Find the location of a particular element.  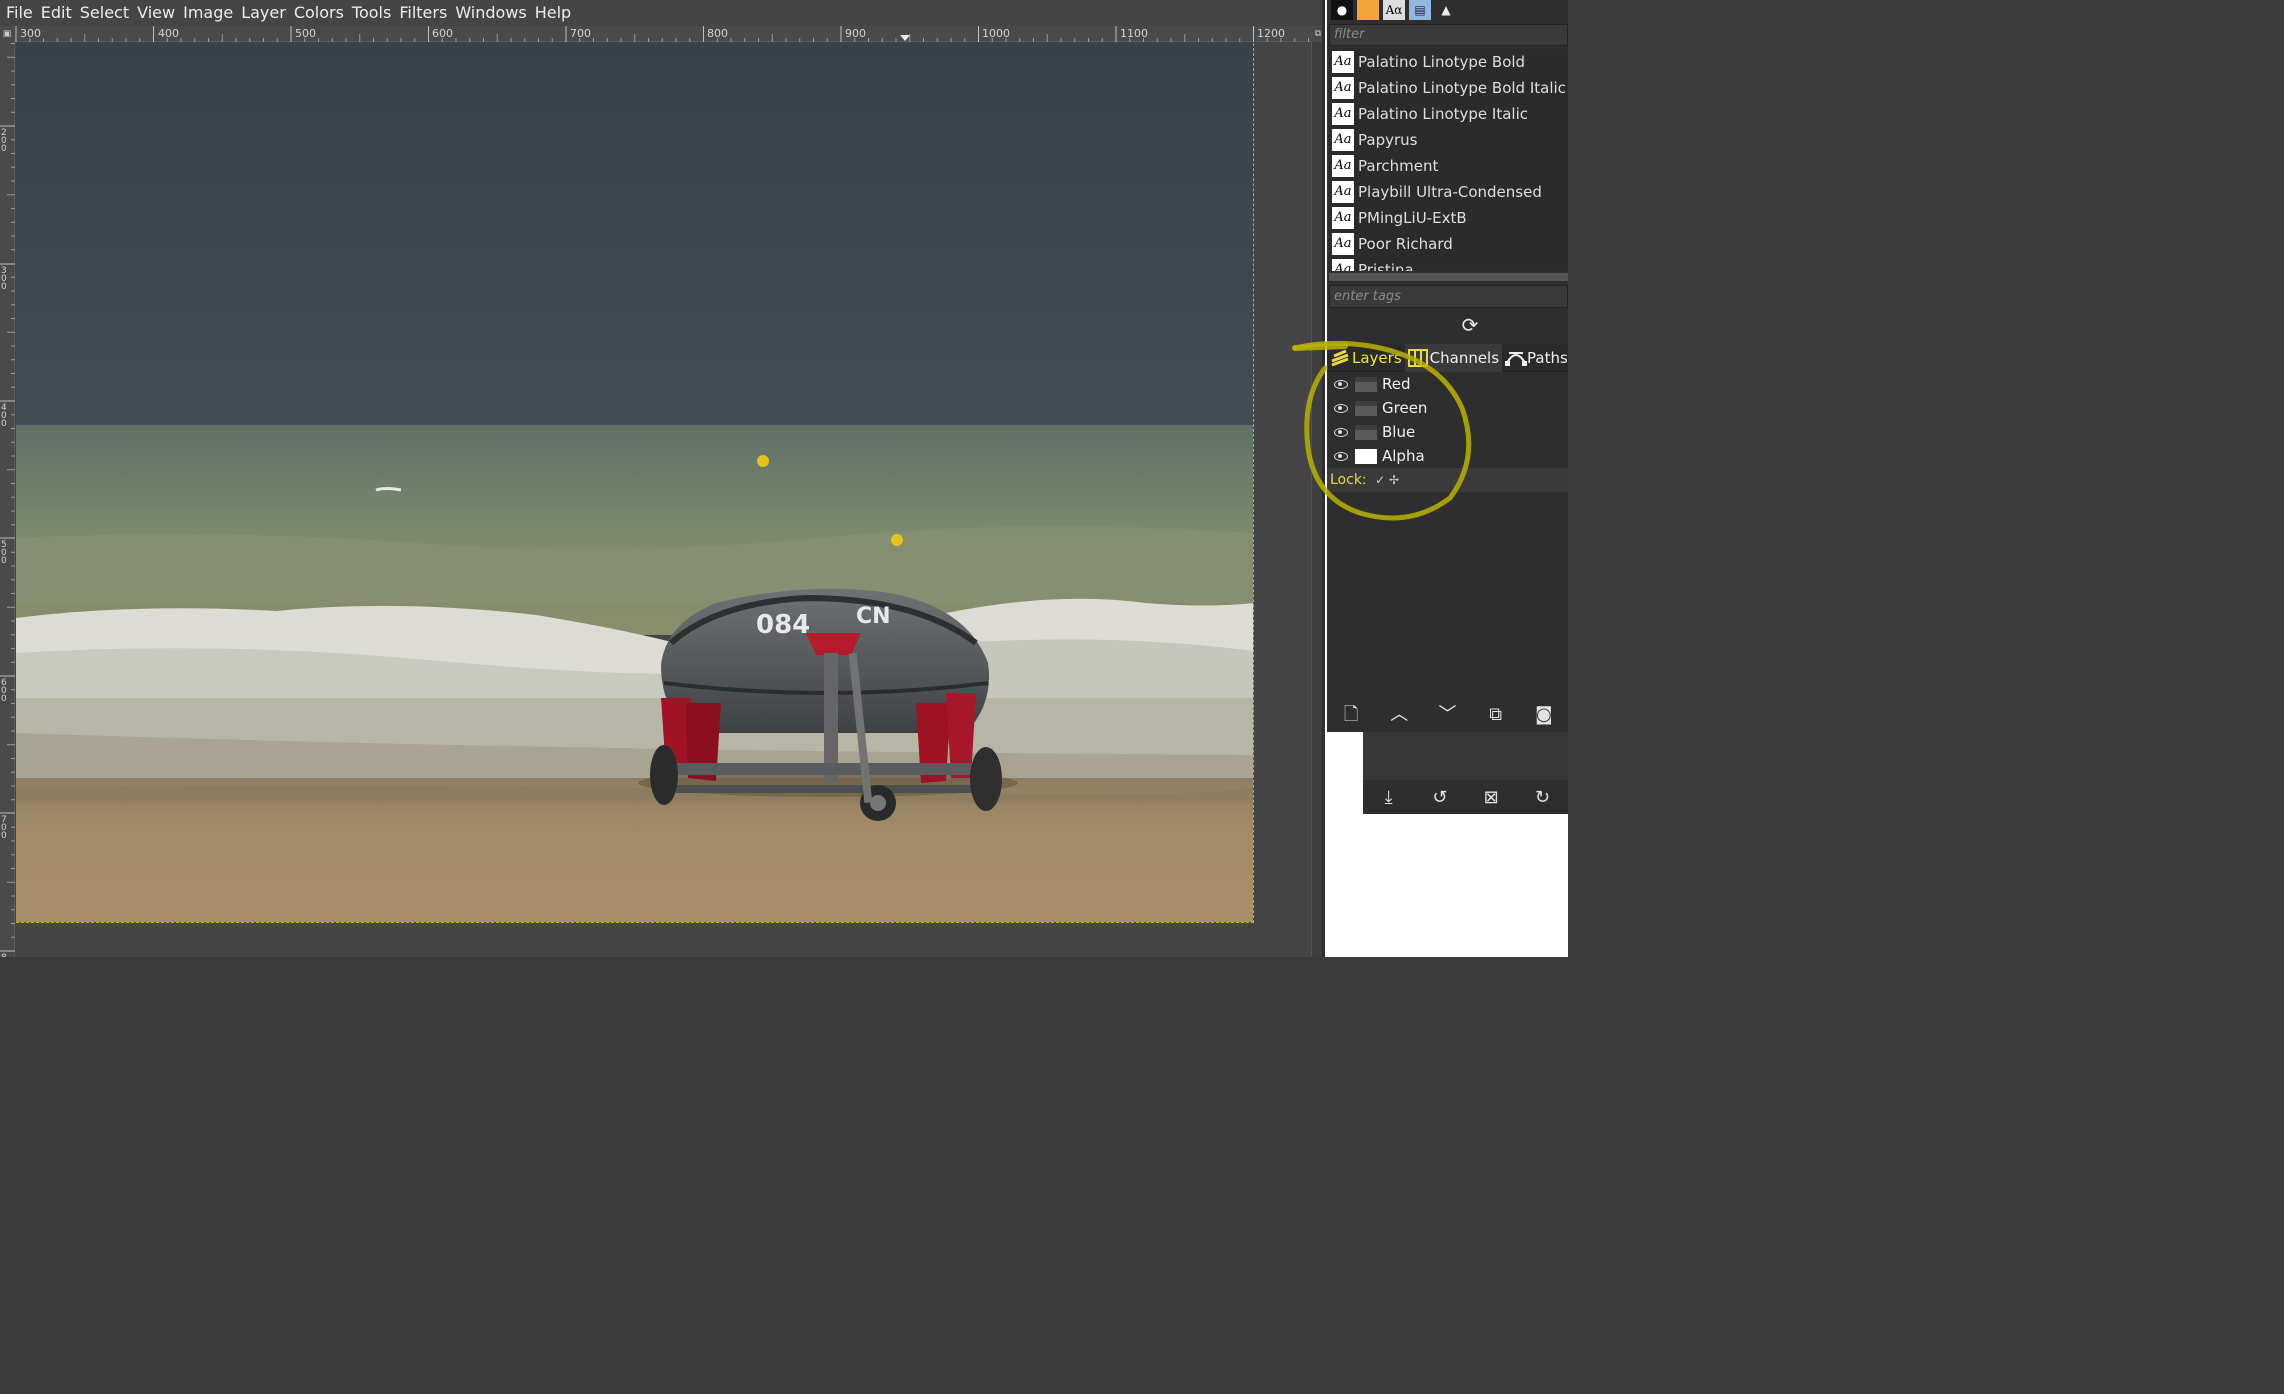

font-name: Pristina is located at coordinates (1386, 266).